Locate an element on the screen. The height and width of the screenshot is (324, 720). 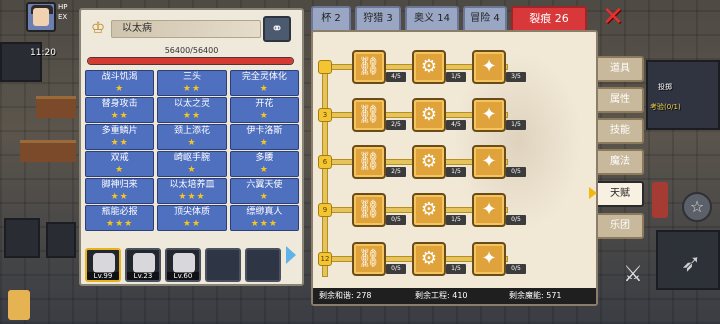
harmony-remaining: 剩余和谐: 278 is located at coordinates (345, 295).